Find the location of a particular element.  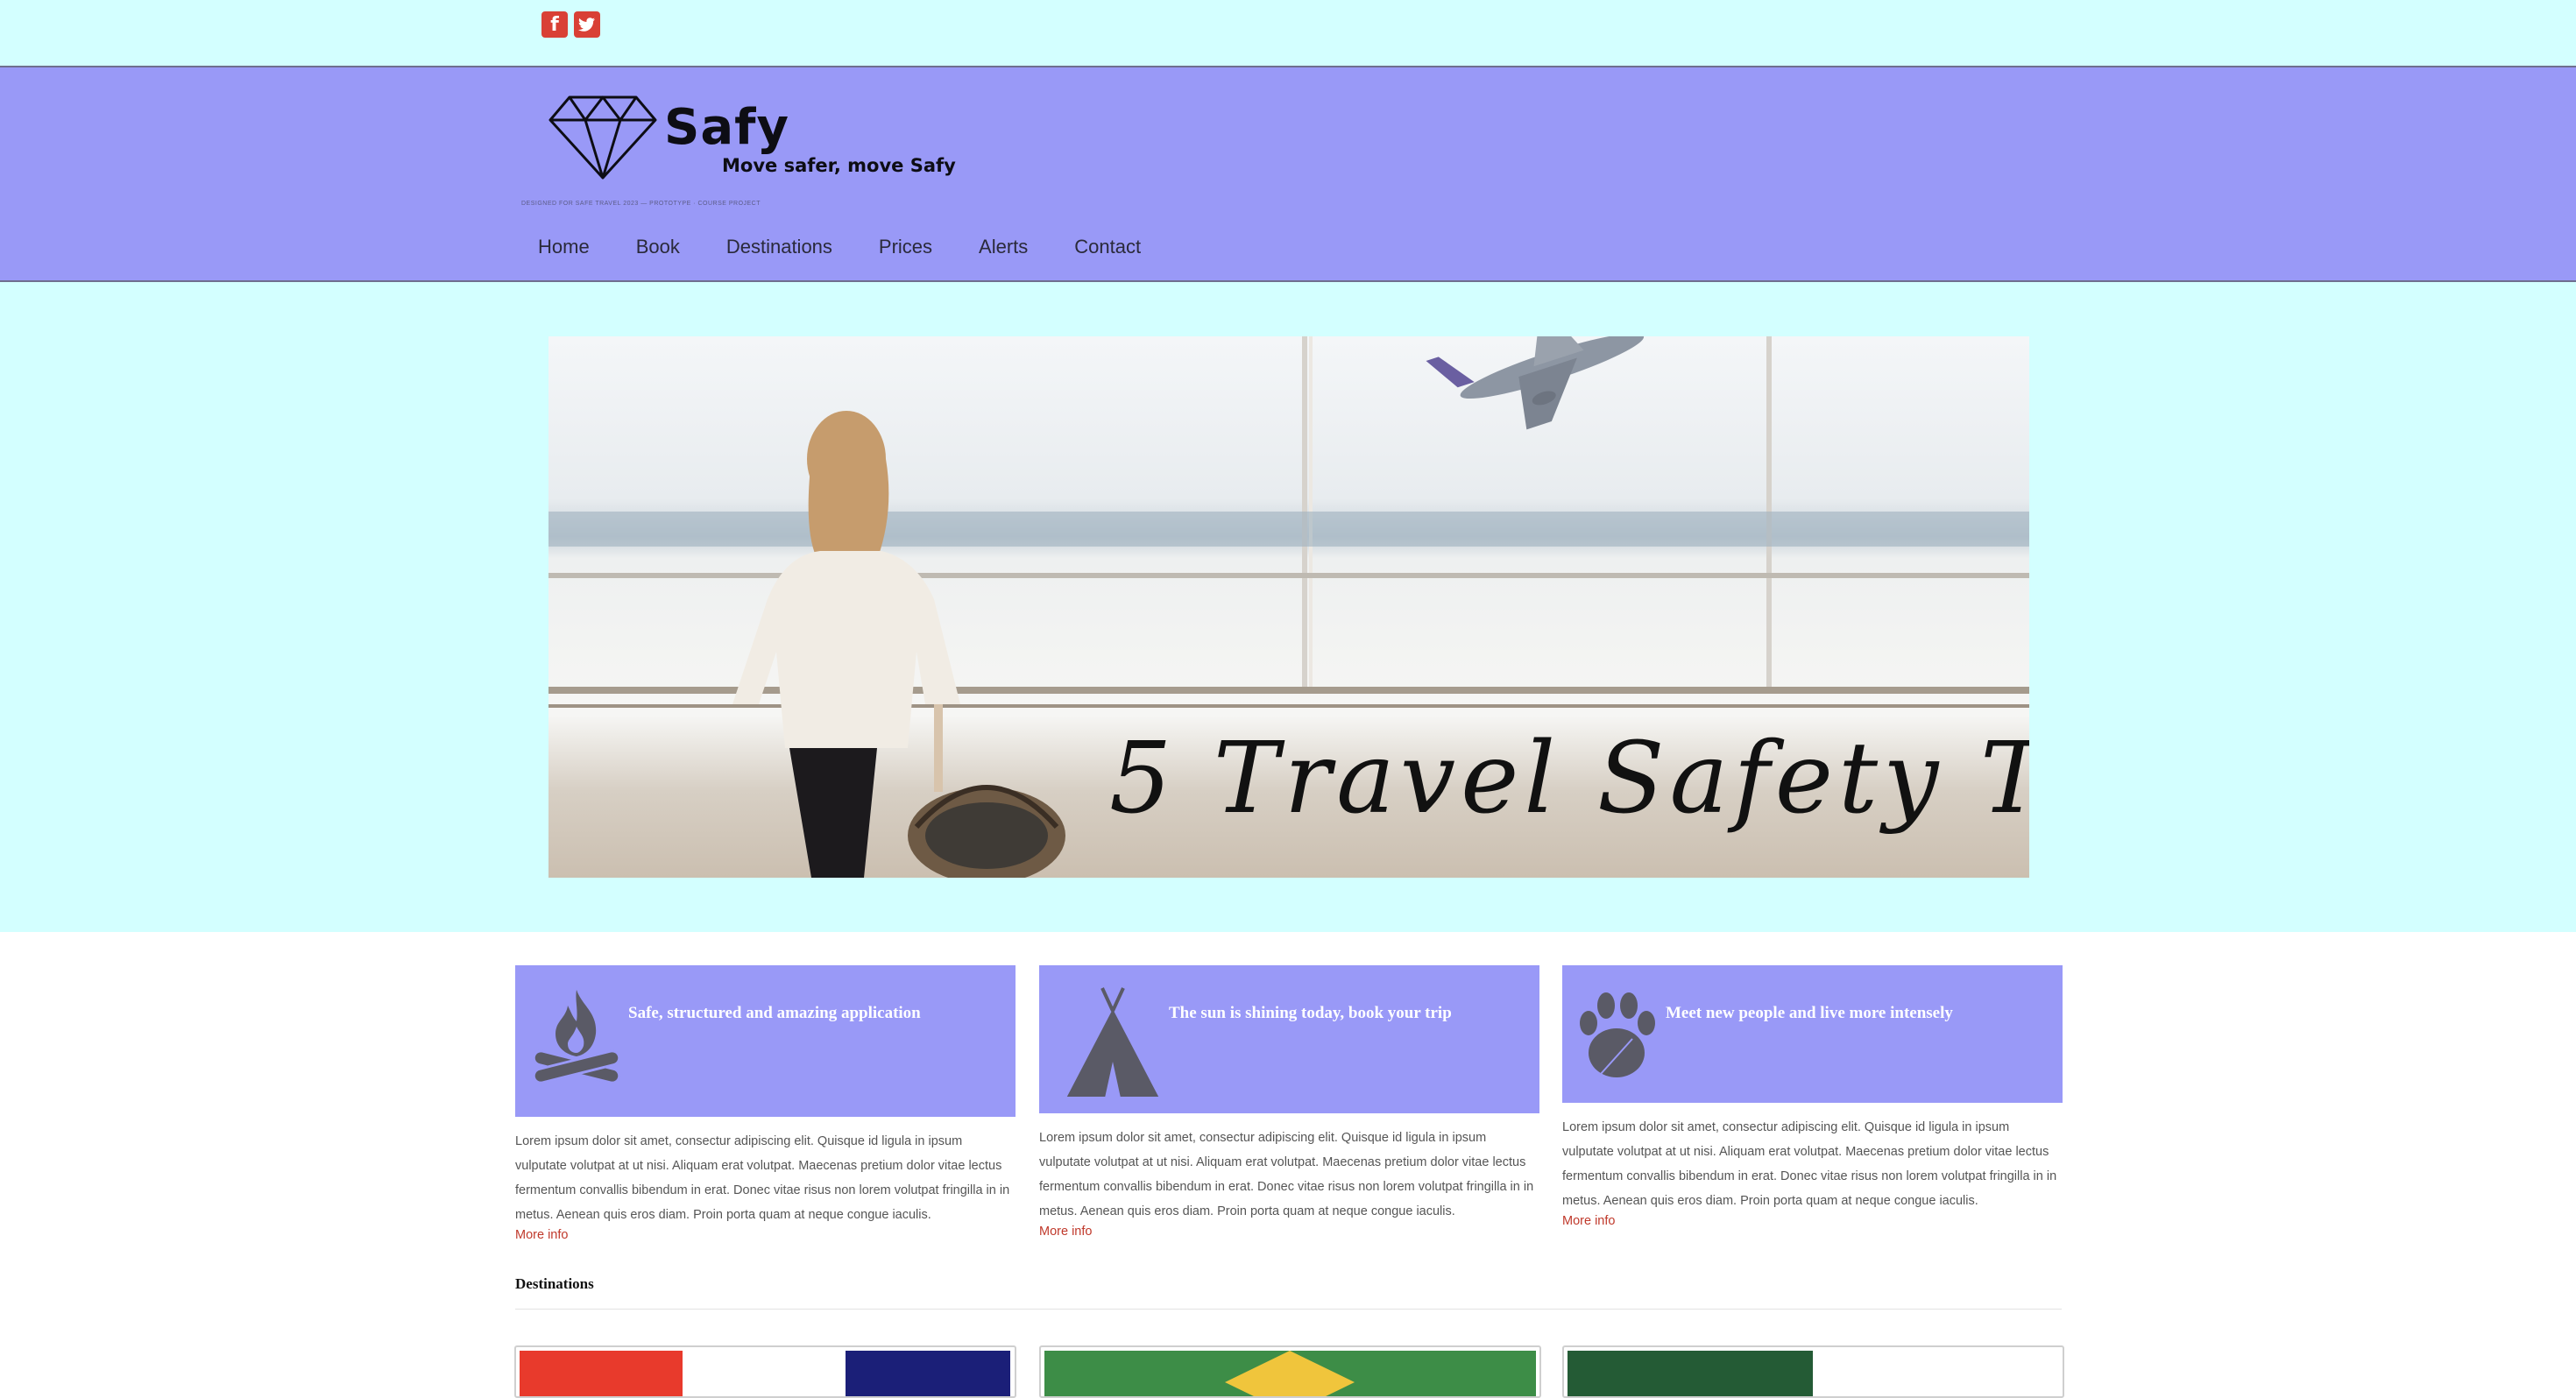

paw-icon is located at coordinates (1617, 1034).